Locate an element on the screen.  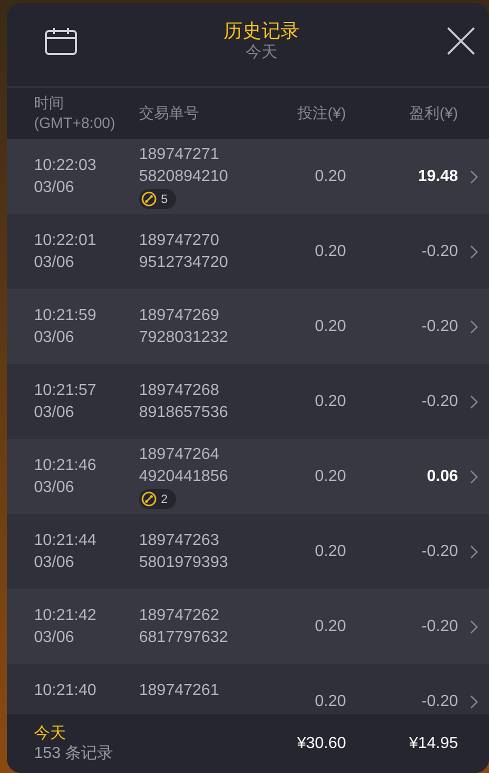
time-cell-text: 10:22:01 03/06 is located at coordinates (66, 251).